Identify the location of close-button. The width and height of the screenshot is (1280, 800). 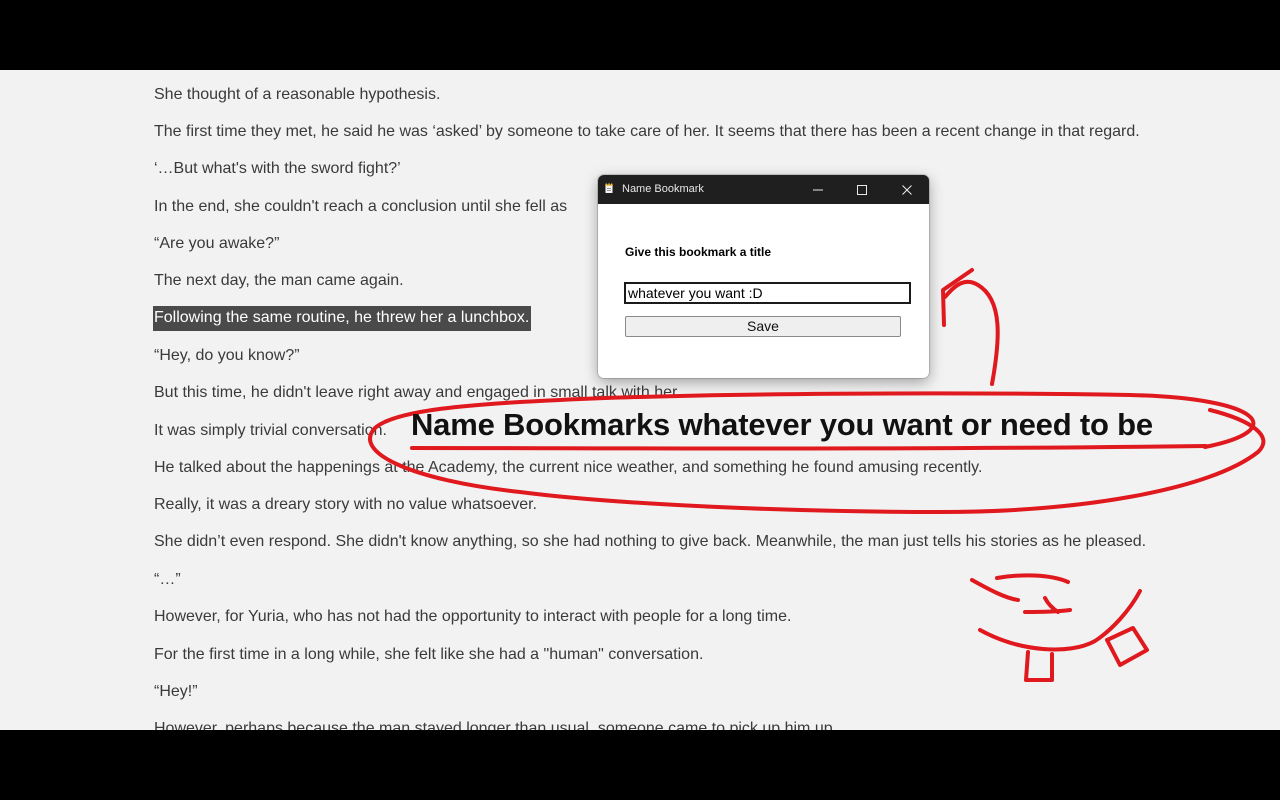
(907, 189).